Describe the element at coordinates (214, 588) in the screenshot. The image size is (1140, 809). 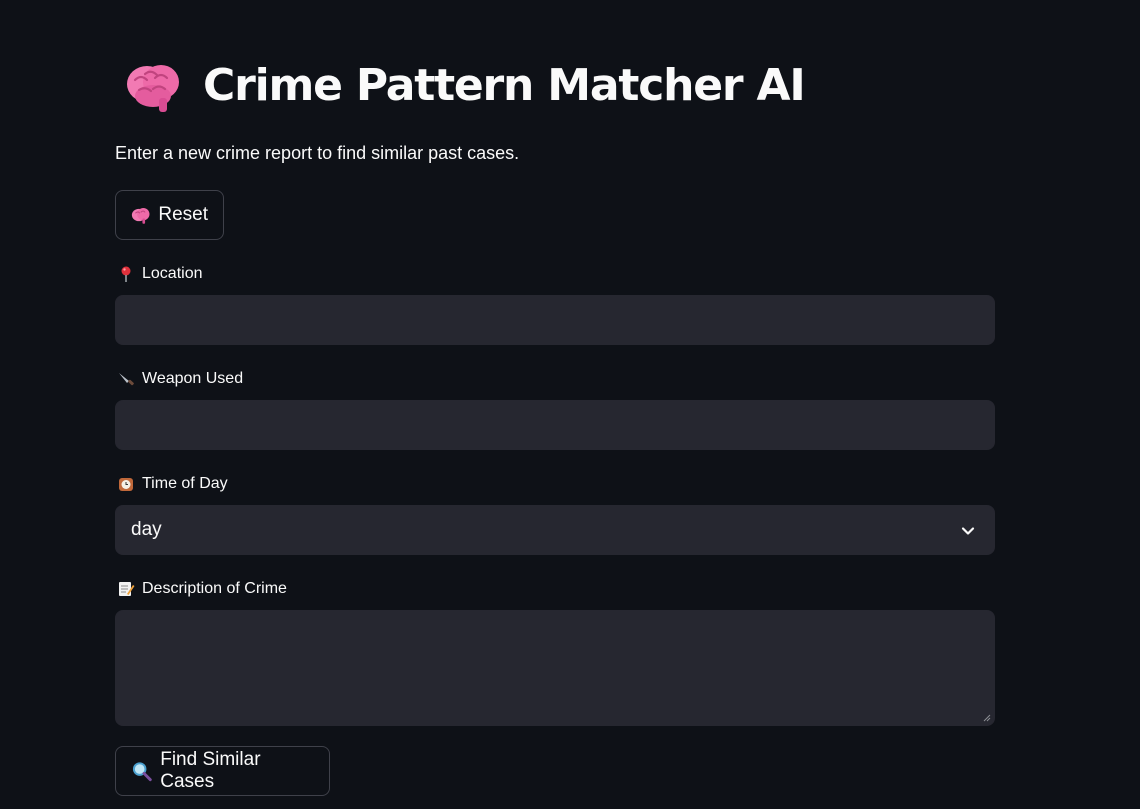
I see `description-label-text: Description of Crime` at that location.